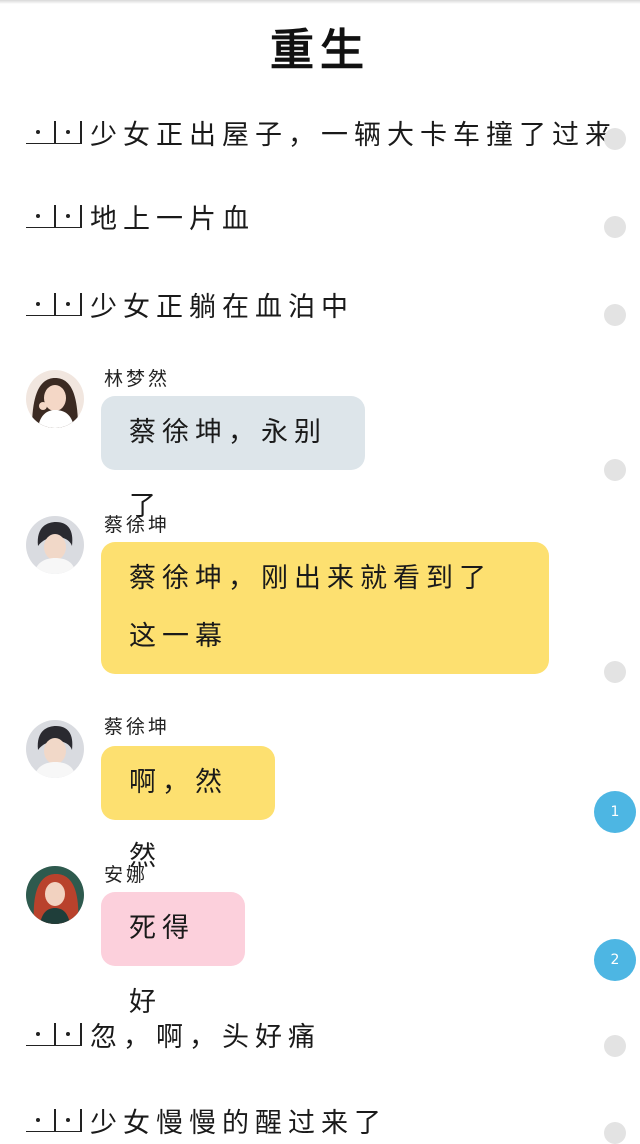 The height and width of the screenshot is (1144, 640). What do you see at coordinates (310, 607) in the screenshot?
I see `message-text: 蔡徐坤，刚出来就看到了这一幕` at bounding box center [310, 607].